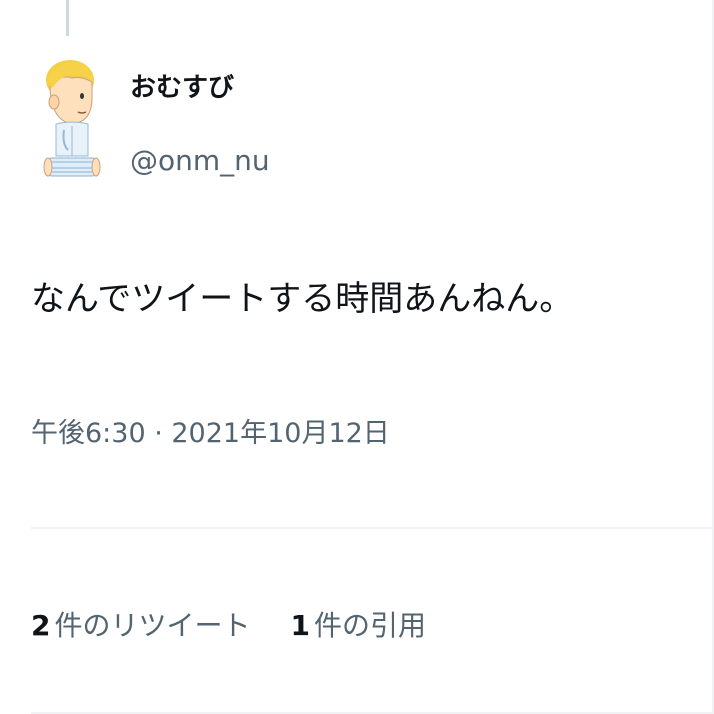 The width and height of the screenshot is (714, 714). What do you see at coordinates (302, 299) in the screenshot?
I see `tweet-text: なんでツイートする時間あんねん。` at bounding box center [302, 299].